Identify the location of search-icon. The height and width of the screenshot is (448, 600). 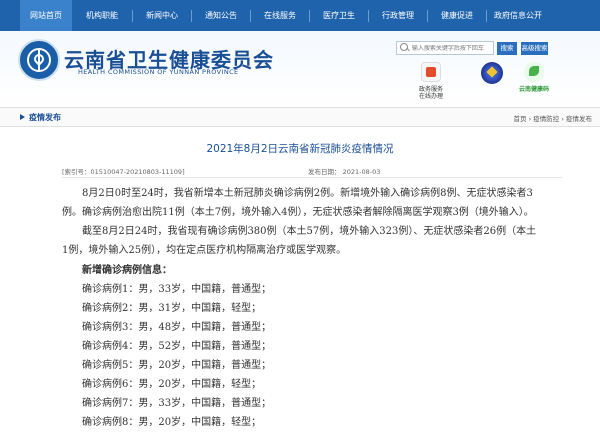
(405, 48).